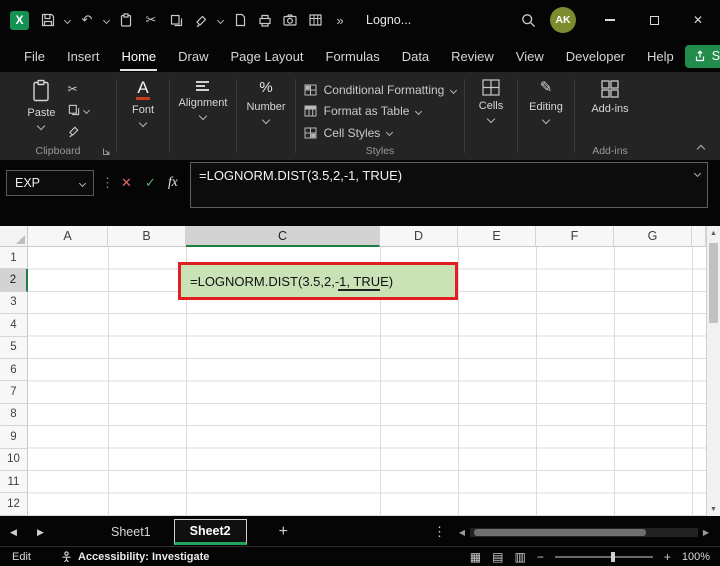 The height and width of the screenshot is (566, 720). What do you see at coordinates (106, 20) in the screenshot?
I see `undo-dropdown-icon` at bounding box center [106, 20].